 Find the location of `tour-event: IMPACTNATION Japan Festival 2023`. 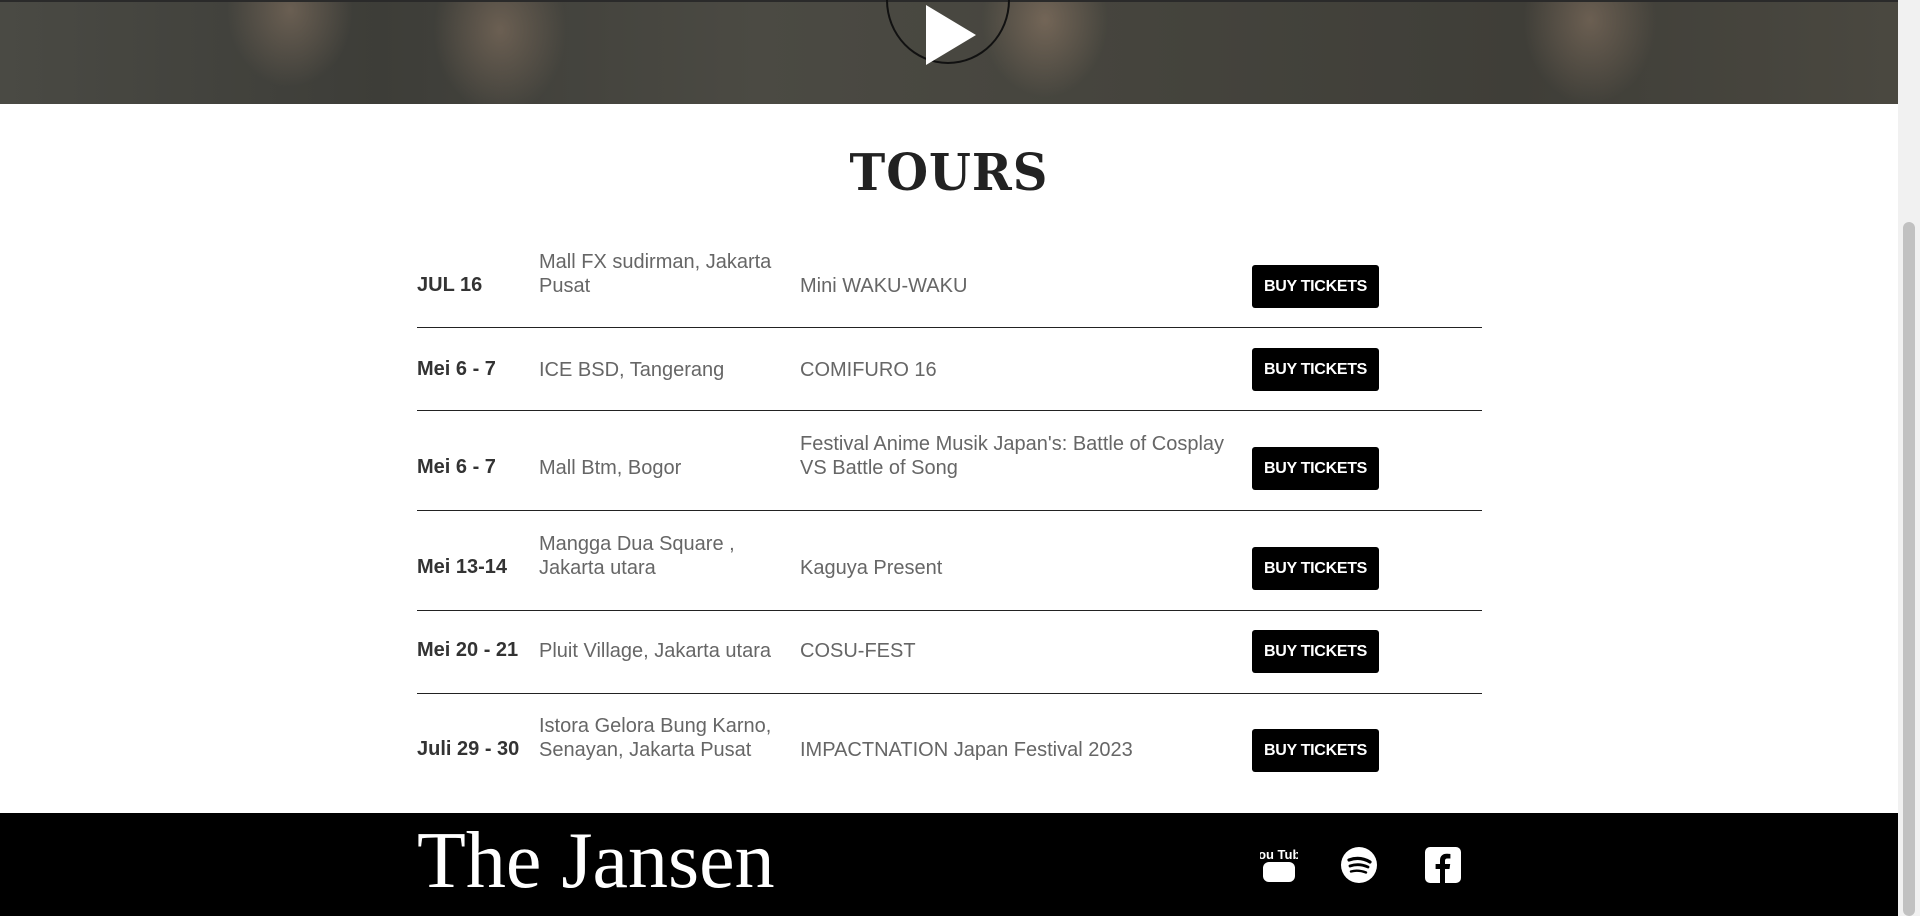

tour-event: IMPACTNATION Japan Festival 2023 is located at coordinates (966, 750).